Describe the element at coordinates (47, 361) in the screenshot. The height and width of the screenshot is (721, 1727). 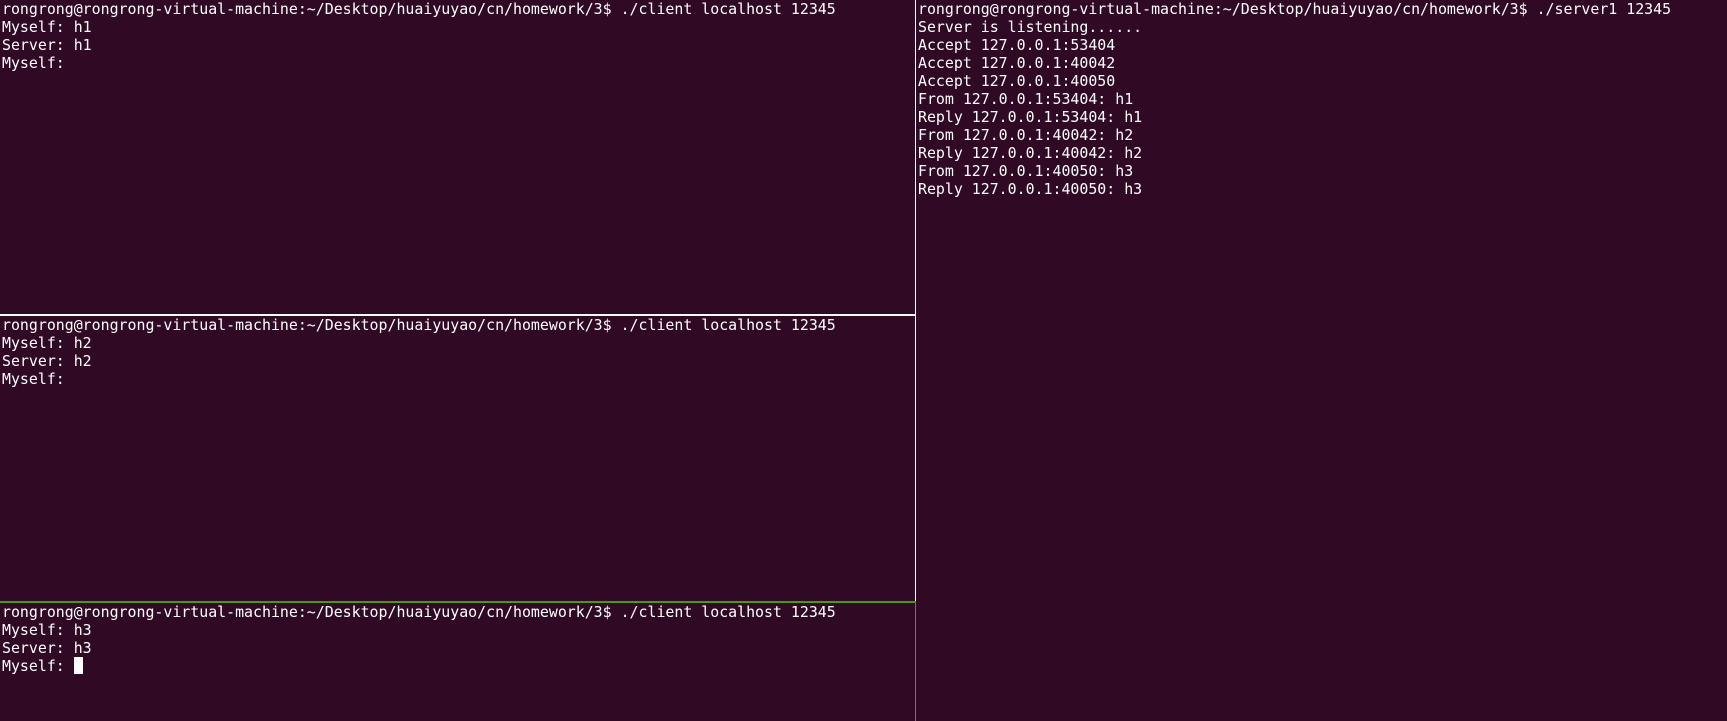
I see `server-line: Server: h2` at that location.